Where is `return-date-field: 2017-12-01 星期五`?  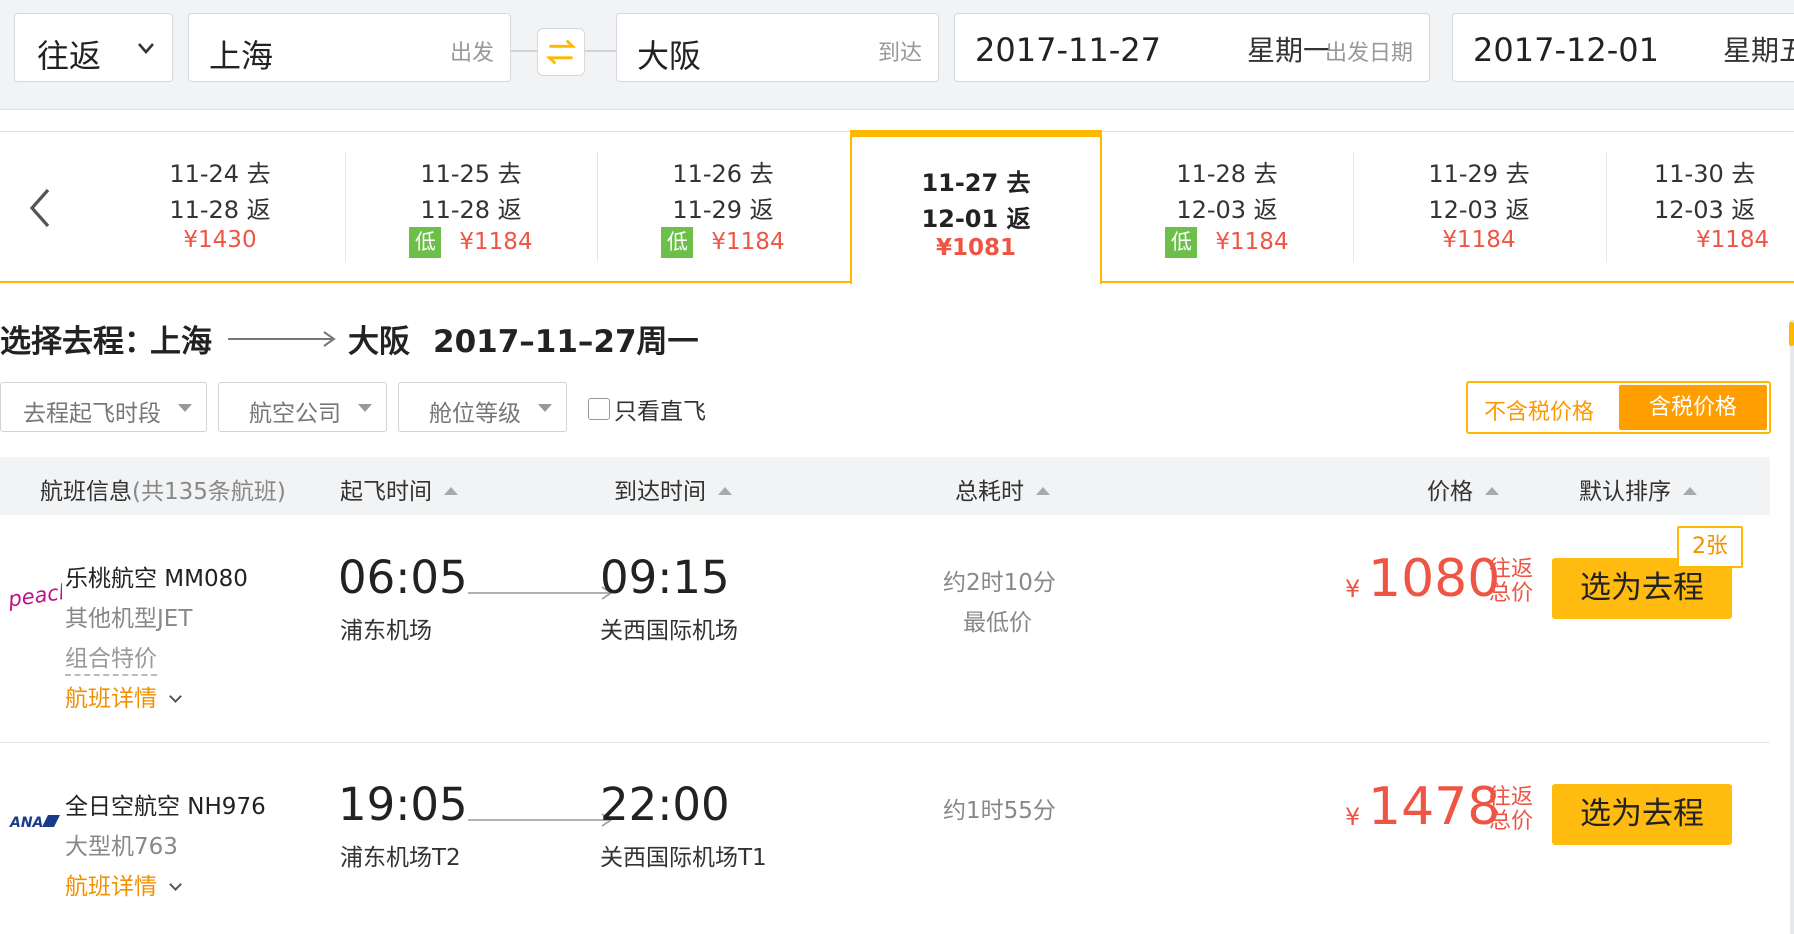
return-date-field: 2017-12-01 星期五 is located at coordinates (1623, 47).